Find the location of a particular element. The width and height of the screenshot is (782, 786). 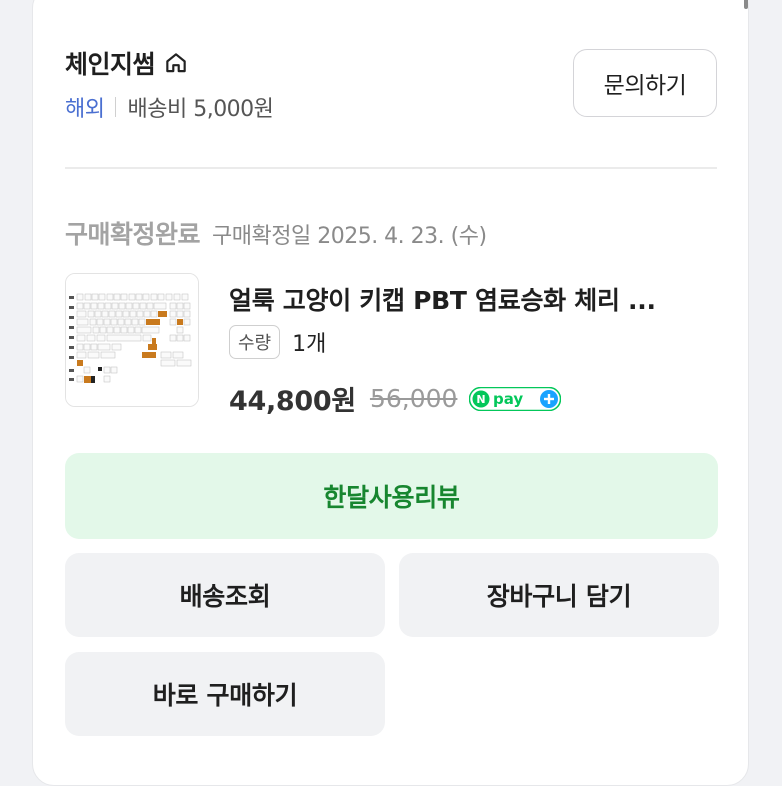

keycap-layout-image is located at coordinates (132, 340).